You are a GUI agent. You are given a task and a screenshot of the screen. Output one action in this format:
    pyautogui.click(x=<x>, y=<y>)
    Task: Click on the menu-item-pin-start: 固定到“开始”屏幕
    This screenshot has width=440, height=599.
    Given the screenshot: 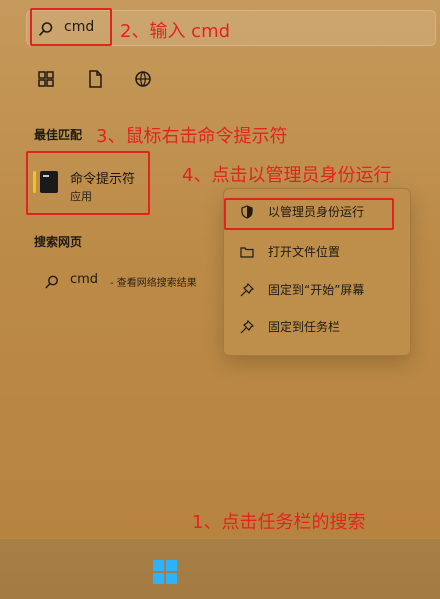 What is the action you would take?
    pyautogui.click(x=316, y=290)
    